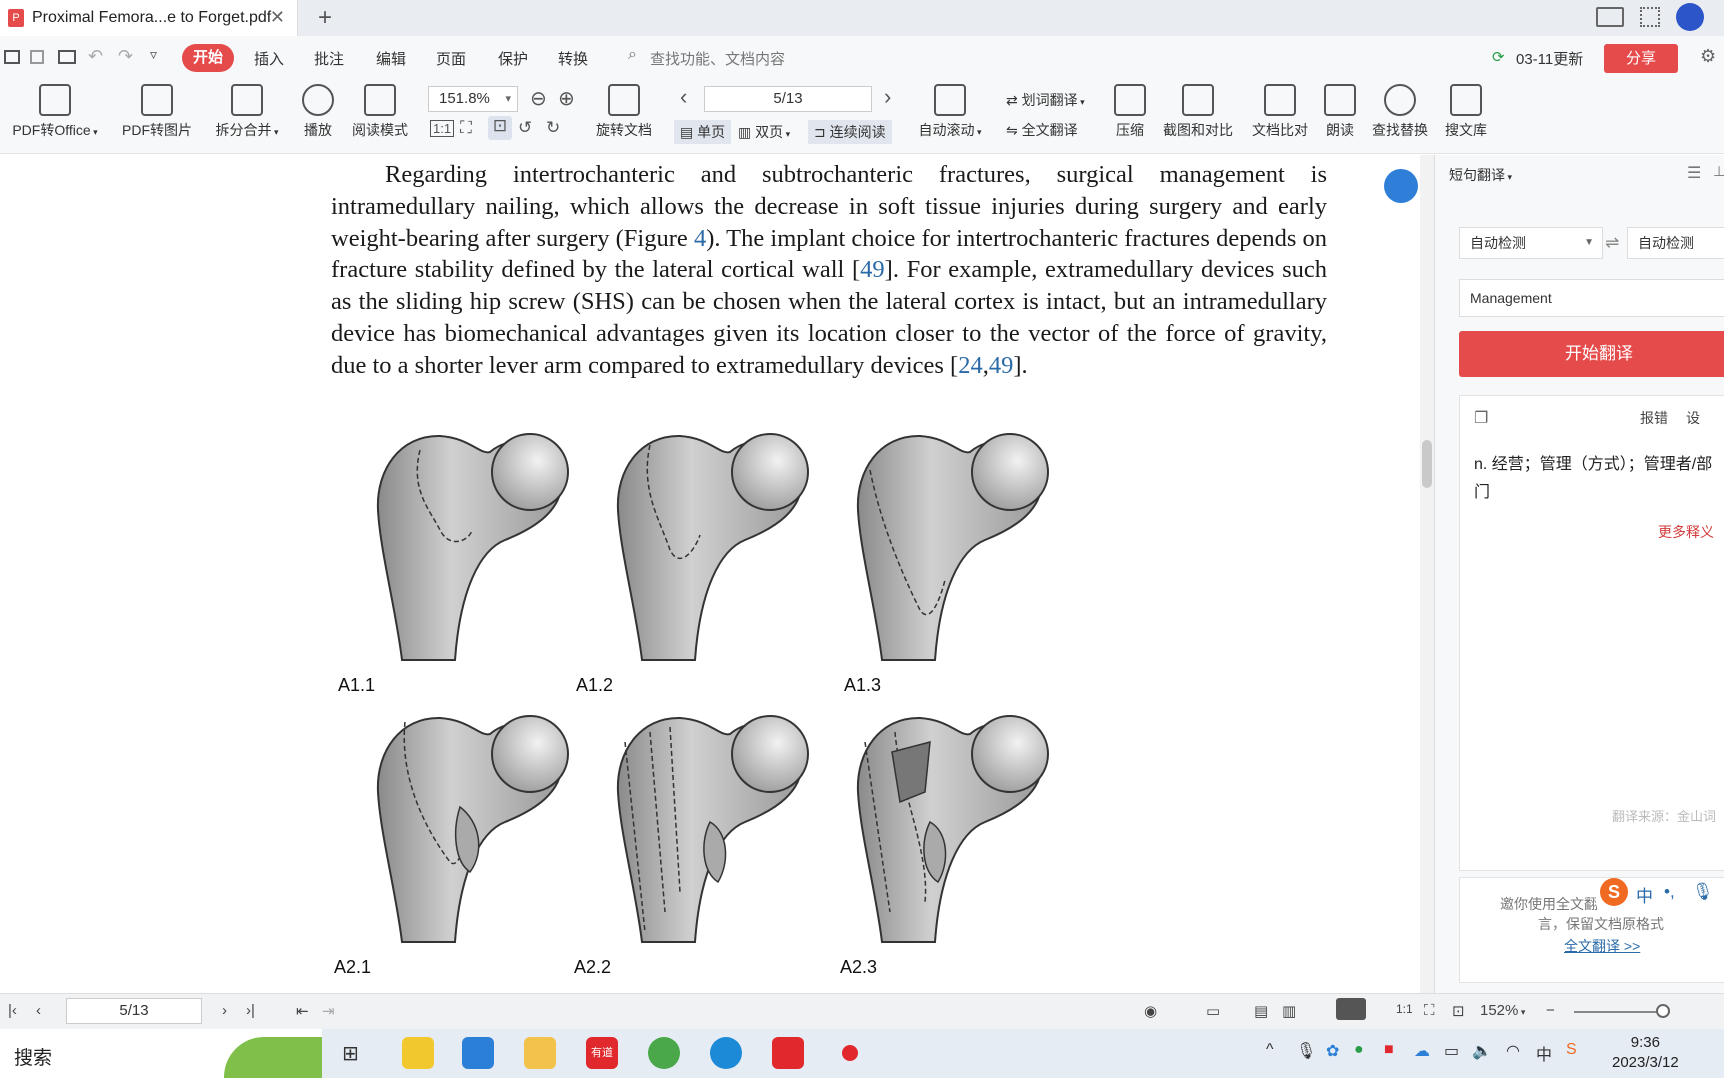 This screenshot has height=1078, width=1724. What do you see at coordinates (391, 58) in the screenshot?
I see `menu-edit: 编辑` at bounding box center [391, 58].